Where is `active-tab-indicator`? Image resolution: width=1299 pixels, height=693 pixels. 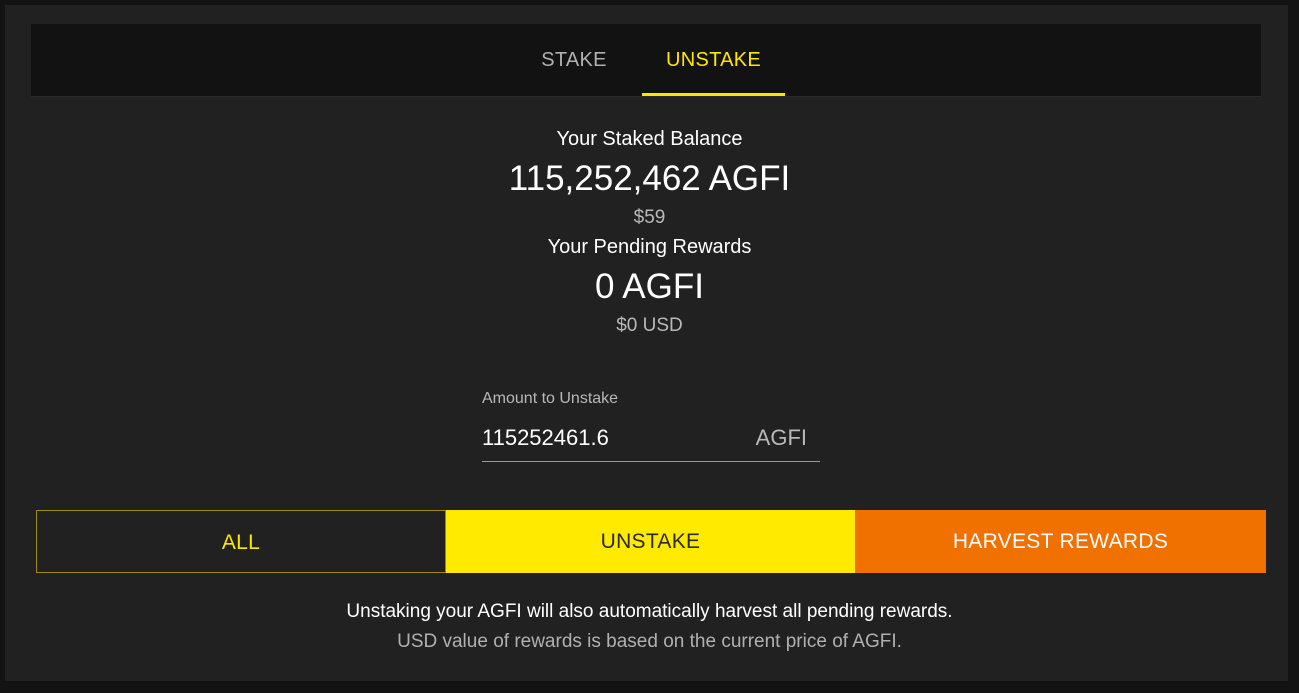
active-tab-indicator is located at coordinates (713, 94).